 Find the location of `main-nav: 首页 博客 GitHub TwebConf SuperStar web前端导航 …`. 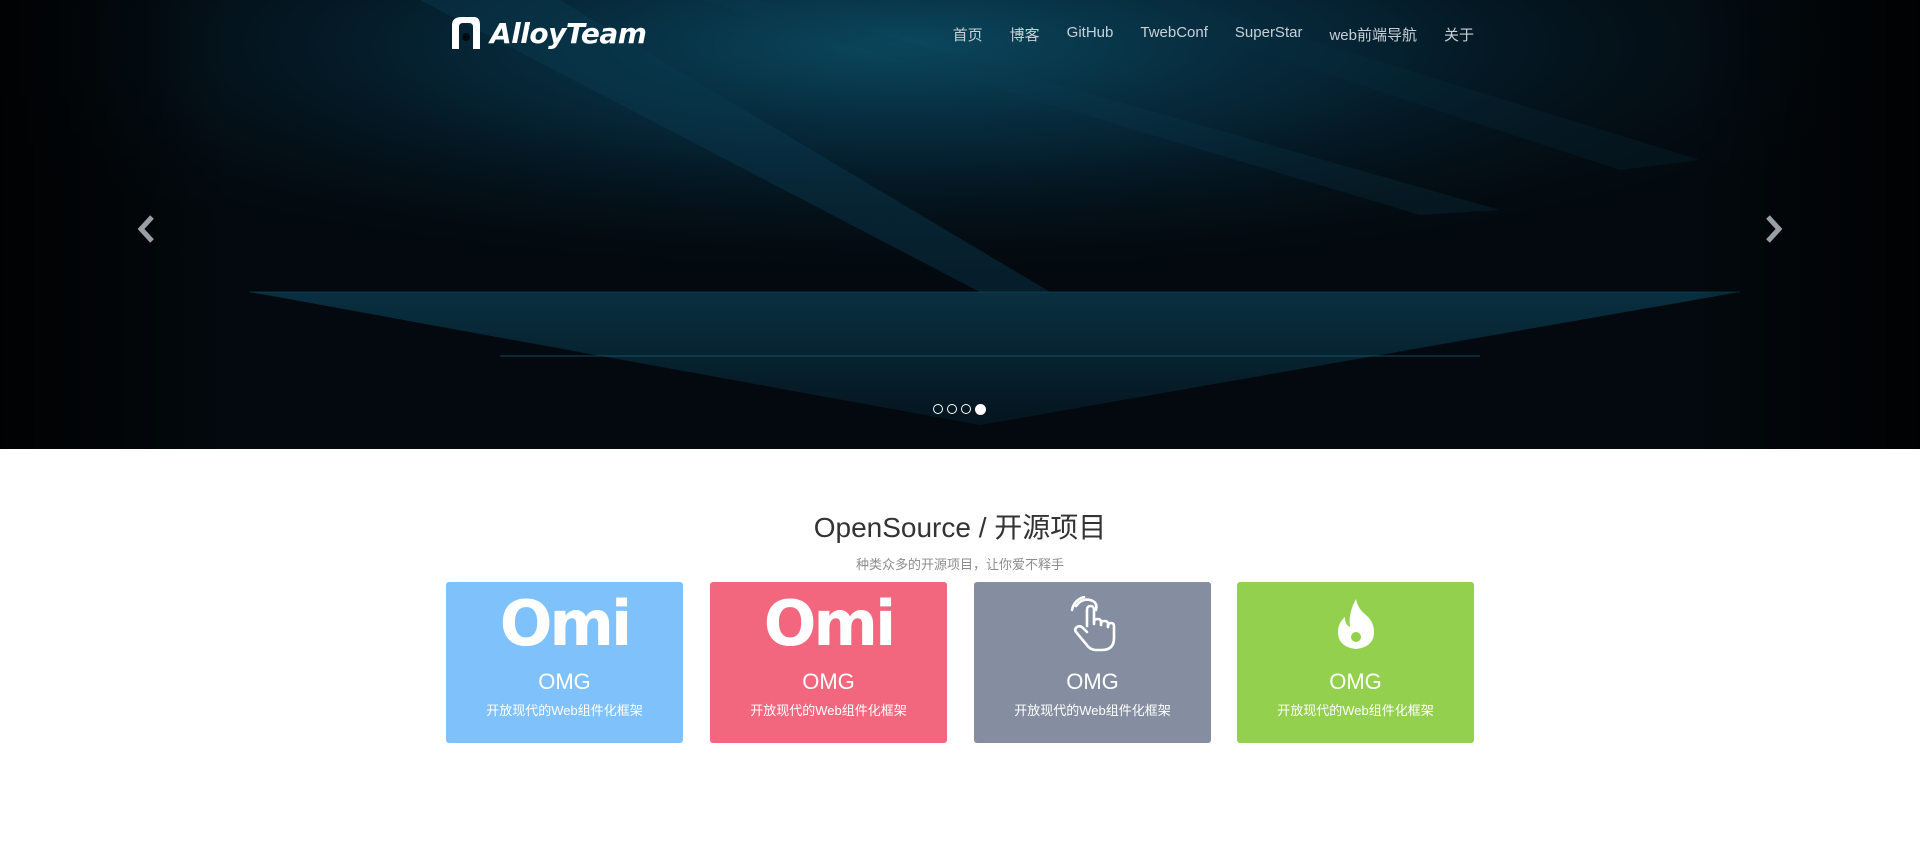

main-nav: 首页 博客 GitHub TwebConf SuperStar web前端导航 … is located at coordinates (1213, 34).